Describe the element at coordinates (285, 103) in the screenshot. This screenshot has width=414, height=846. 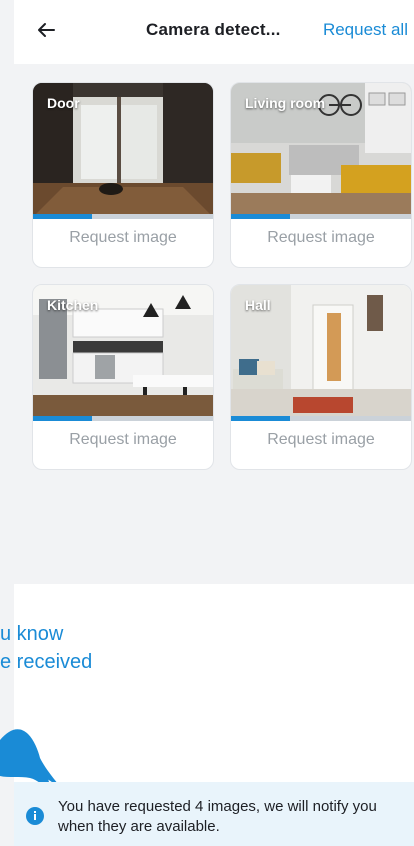
I see `camera-name: Living room` at that location.